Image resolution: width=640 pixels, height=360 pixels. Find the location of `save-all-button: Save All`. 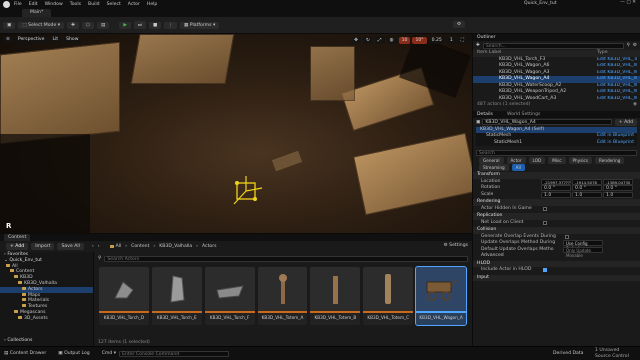

save-all-button: Save All is located at coordinates (70, 246).